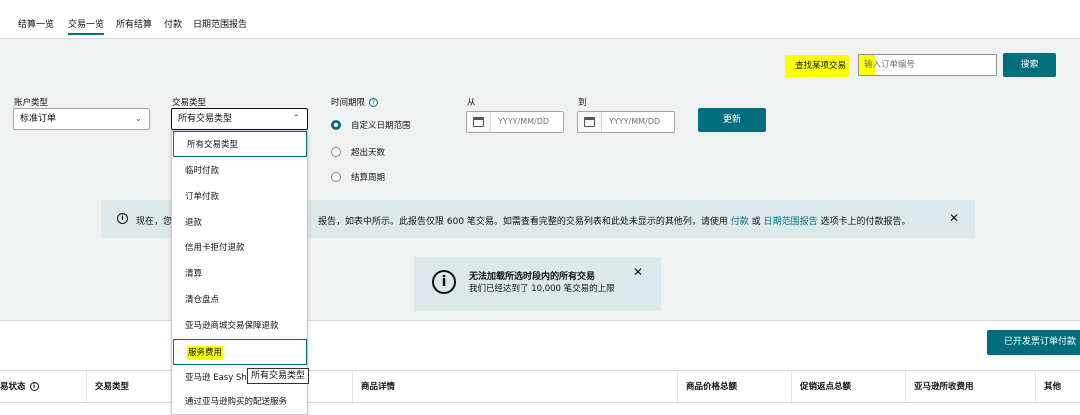 Image resolution: width=1080 pixels, height=415 pixels. I want to click on chevron-down-icon: ⌄, so click(138, 119).